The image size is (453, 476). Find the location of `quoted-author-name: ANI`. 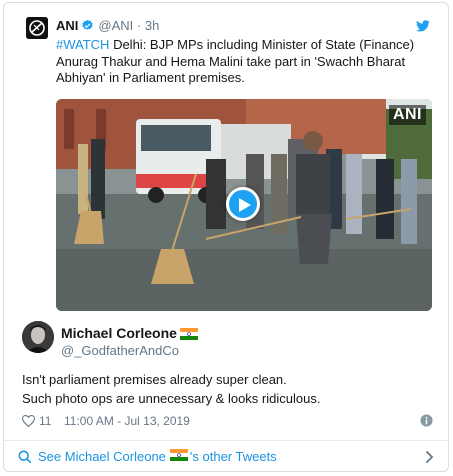

quoted-author-name: ANI is located at coordinates (67, 25).